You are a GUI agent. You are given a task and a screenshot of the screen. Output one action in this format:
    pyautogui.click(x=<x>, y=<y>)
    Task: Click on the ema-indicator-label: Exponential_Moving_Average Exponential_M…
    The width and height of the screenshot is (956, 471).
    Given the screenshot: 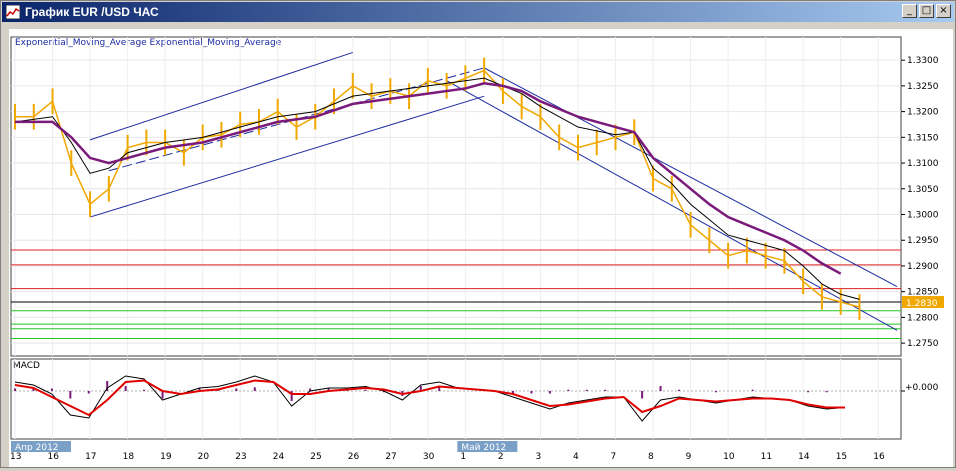 What is the action you would take?
    pyautogui.click(x=148, y=43)
    